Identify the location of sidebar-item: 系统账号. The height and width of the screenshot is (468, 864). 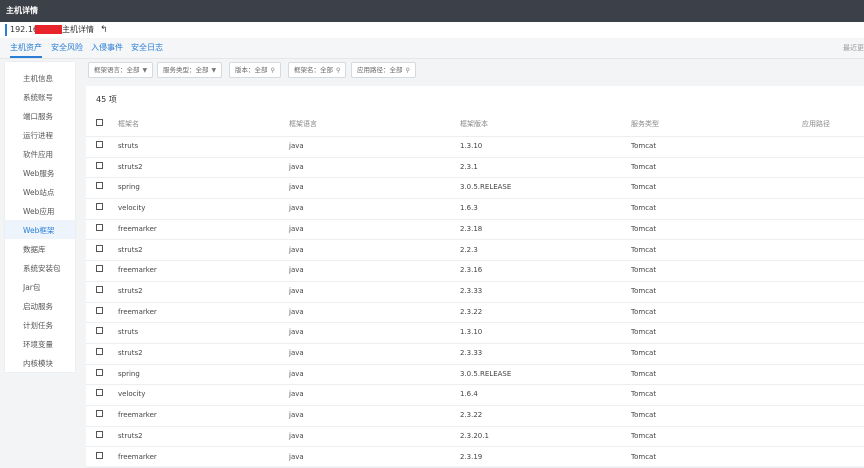
(38, 97).